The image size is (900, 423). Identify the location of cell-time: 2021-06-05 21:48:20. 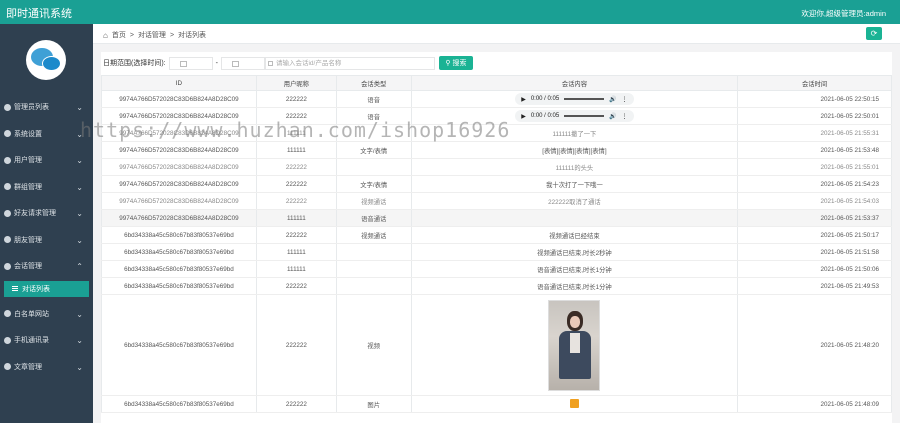
(814, 345).